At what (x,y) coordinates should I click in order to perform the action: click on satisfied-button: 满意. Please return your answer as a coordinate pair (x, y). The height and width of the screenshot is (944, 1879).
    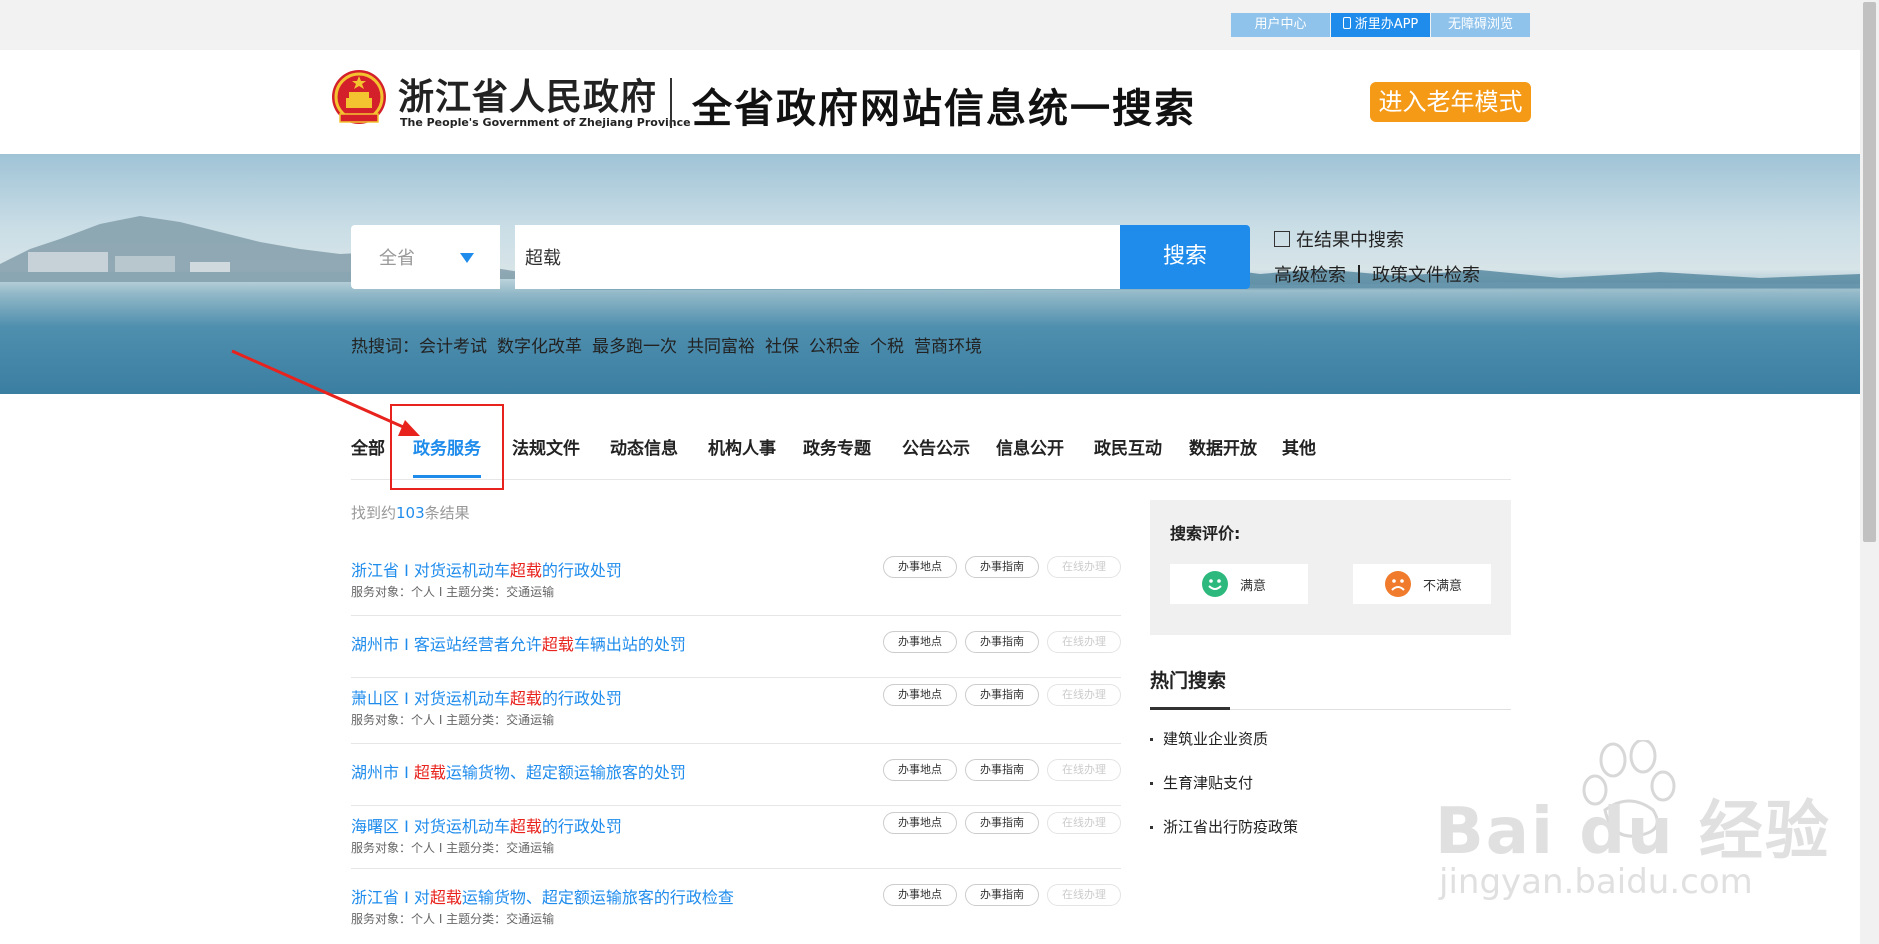
    Looking at the image, I should click on (1239, 584).